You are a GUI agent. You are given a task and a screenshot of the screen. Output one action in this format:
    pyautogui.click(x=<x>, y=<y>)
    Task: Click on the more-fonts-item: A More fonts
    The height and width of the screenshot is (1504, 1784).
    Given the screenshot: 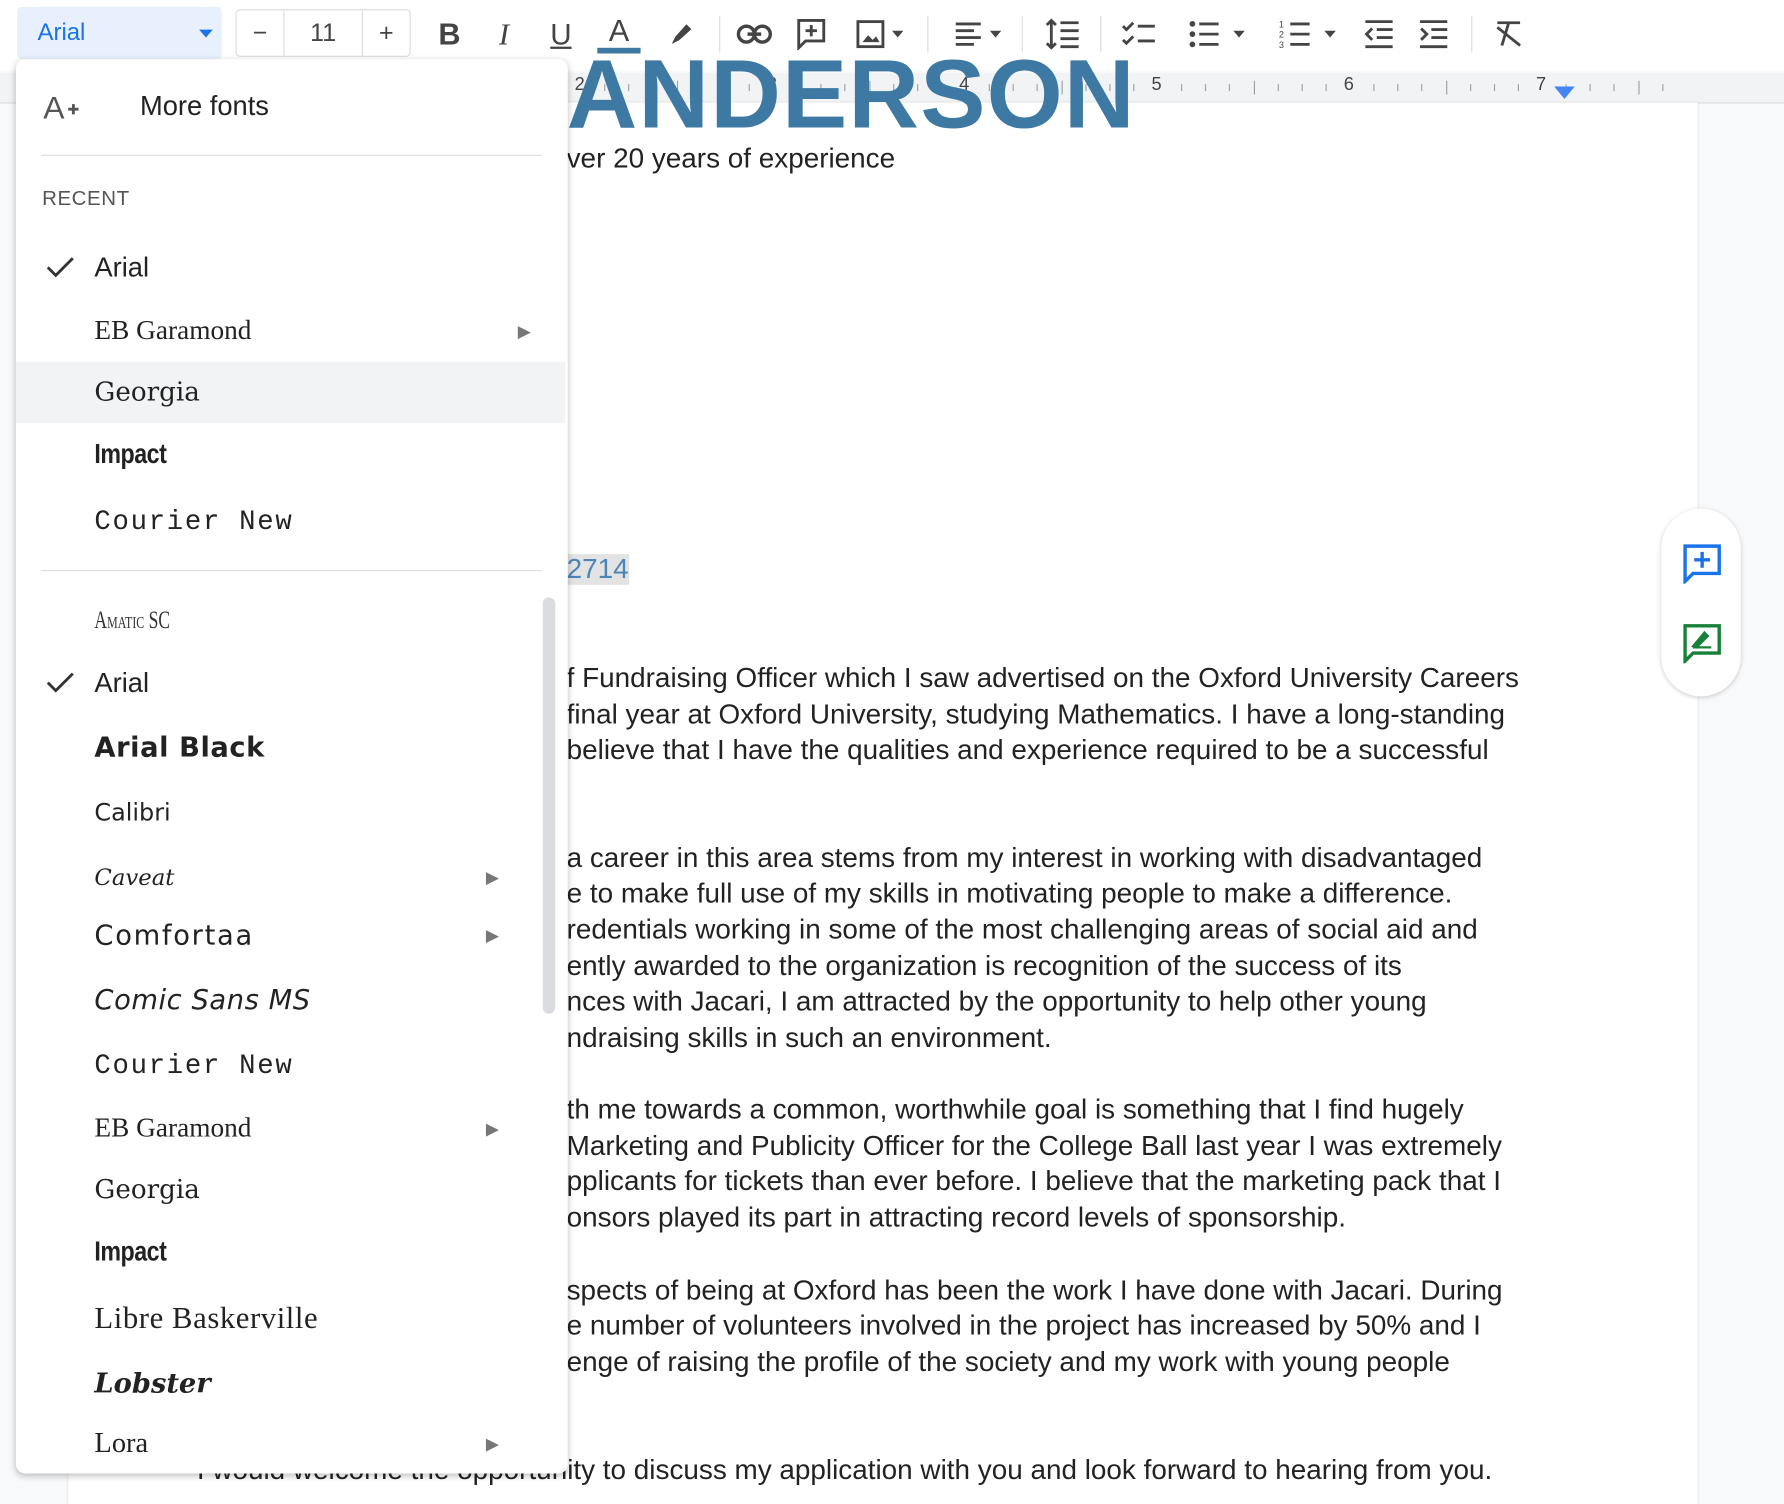 What is the action you would take?
    pyautogui.click(x=291, y=107)
    